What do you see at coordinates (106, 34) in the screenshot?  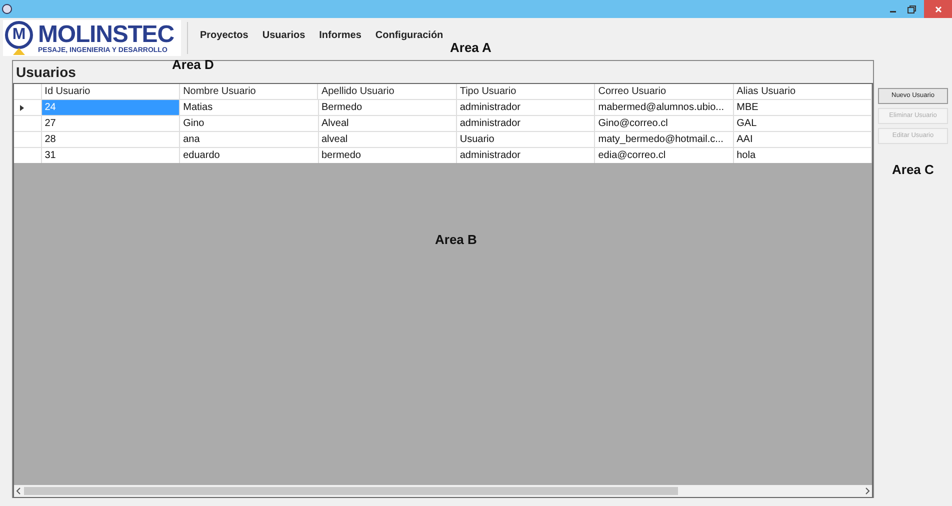 I see `logo-name: MOLINSTEC` at bounding box center [106, 34].